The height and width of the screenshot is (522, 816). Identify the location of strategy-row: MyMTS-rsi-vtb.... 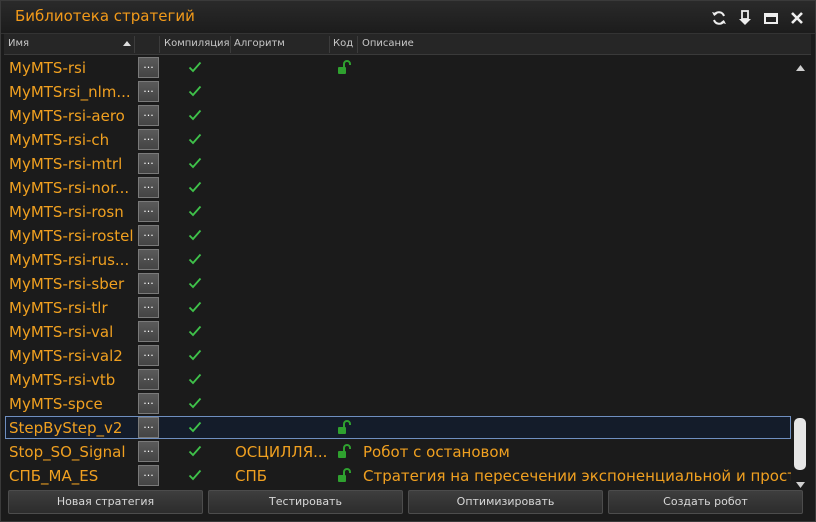
(398, 380).